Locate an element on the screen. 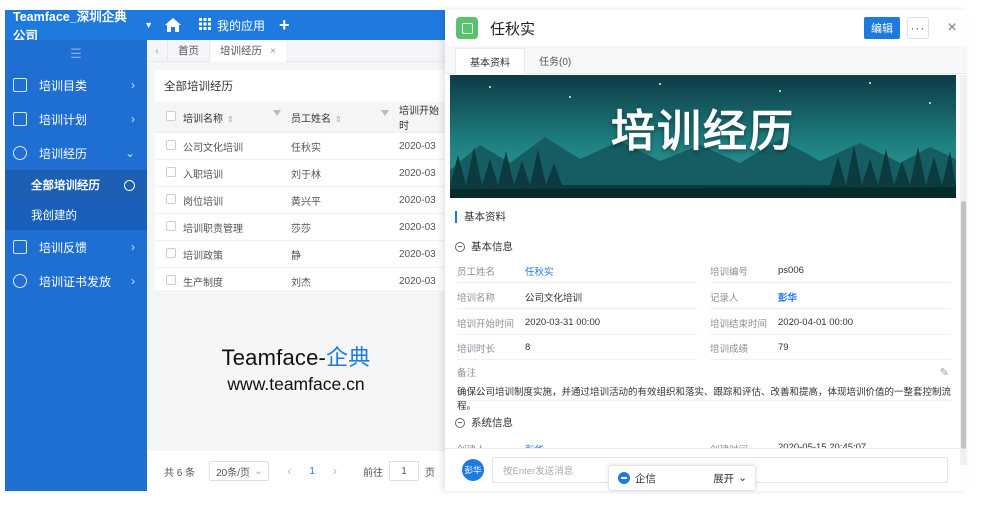 The image size is (1003, 509). table-row: 岗位培训 黄兴平 2020-03 is located at coordinates (300, 200).